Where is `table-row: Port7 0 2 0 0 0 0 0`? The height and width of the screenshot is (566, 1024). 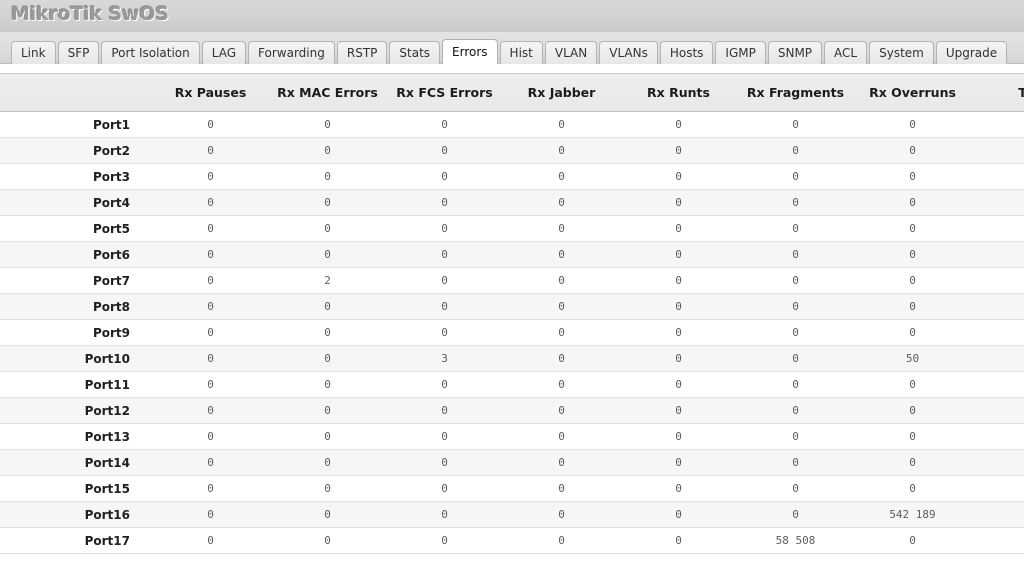 table-row: Port7 0 2 0 0 0 0 0 is located at coordinates (512, 280).